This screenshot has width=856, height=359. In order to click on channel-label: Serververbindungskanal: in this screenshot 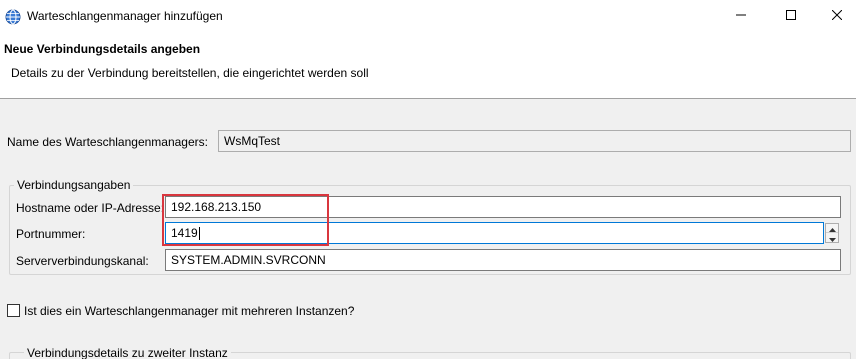, I will do `click(82, 261)`.